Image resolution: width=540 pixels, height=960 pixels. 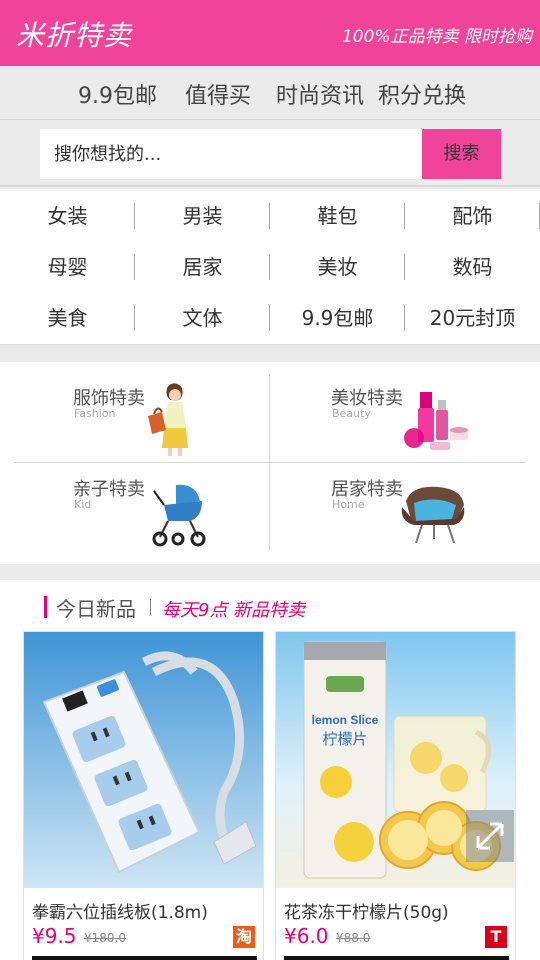 What do you see at coordinates (74, 34) in the screenshot?
I see `app-title: 米折特卖` at bounding box center [74, 34].